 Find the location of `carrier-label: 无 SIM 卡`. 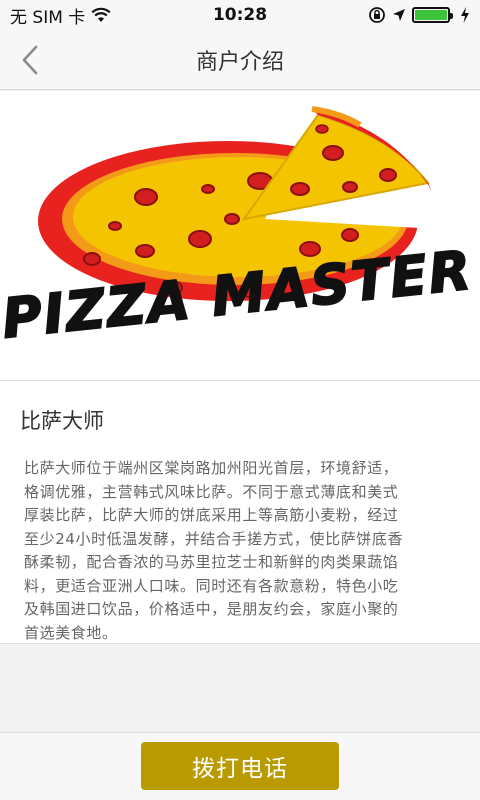

carrier-label: 无 SIM 卡 is located at coordinates (48, 17).